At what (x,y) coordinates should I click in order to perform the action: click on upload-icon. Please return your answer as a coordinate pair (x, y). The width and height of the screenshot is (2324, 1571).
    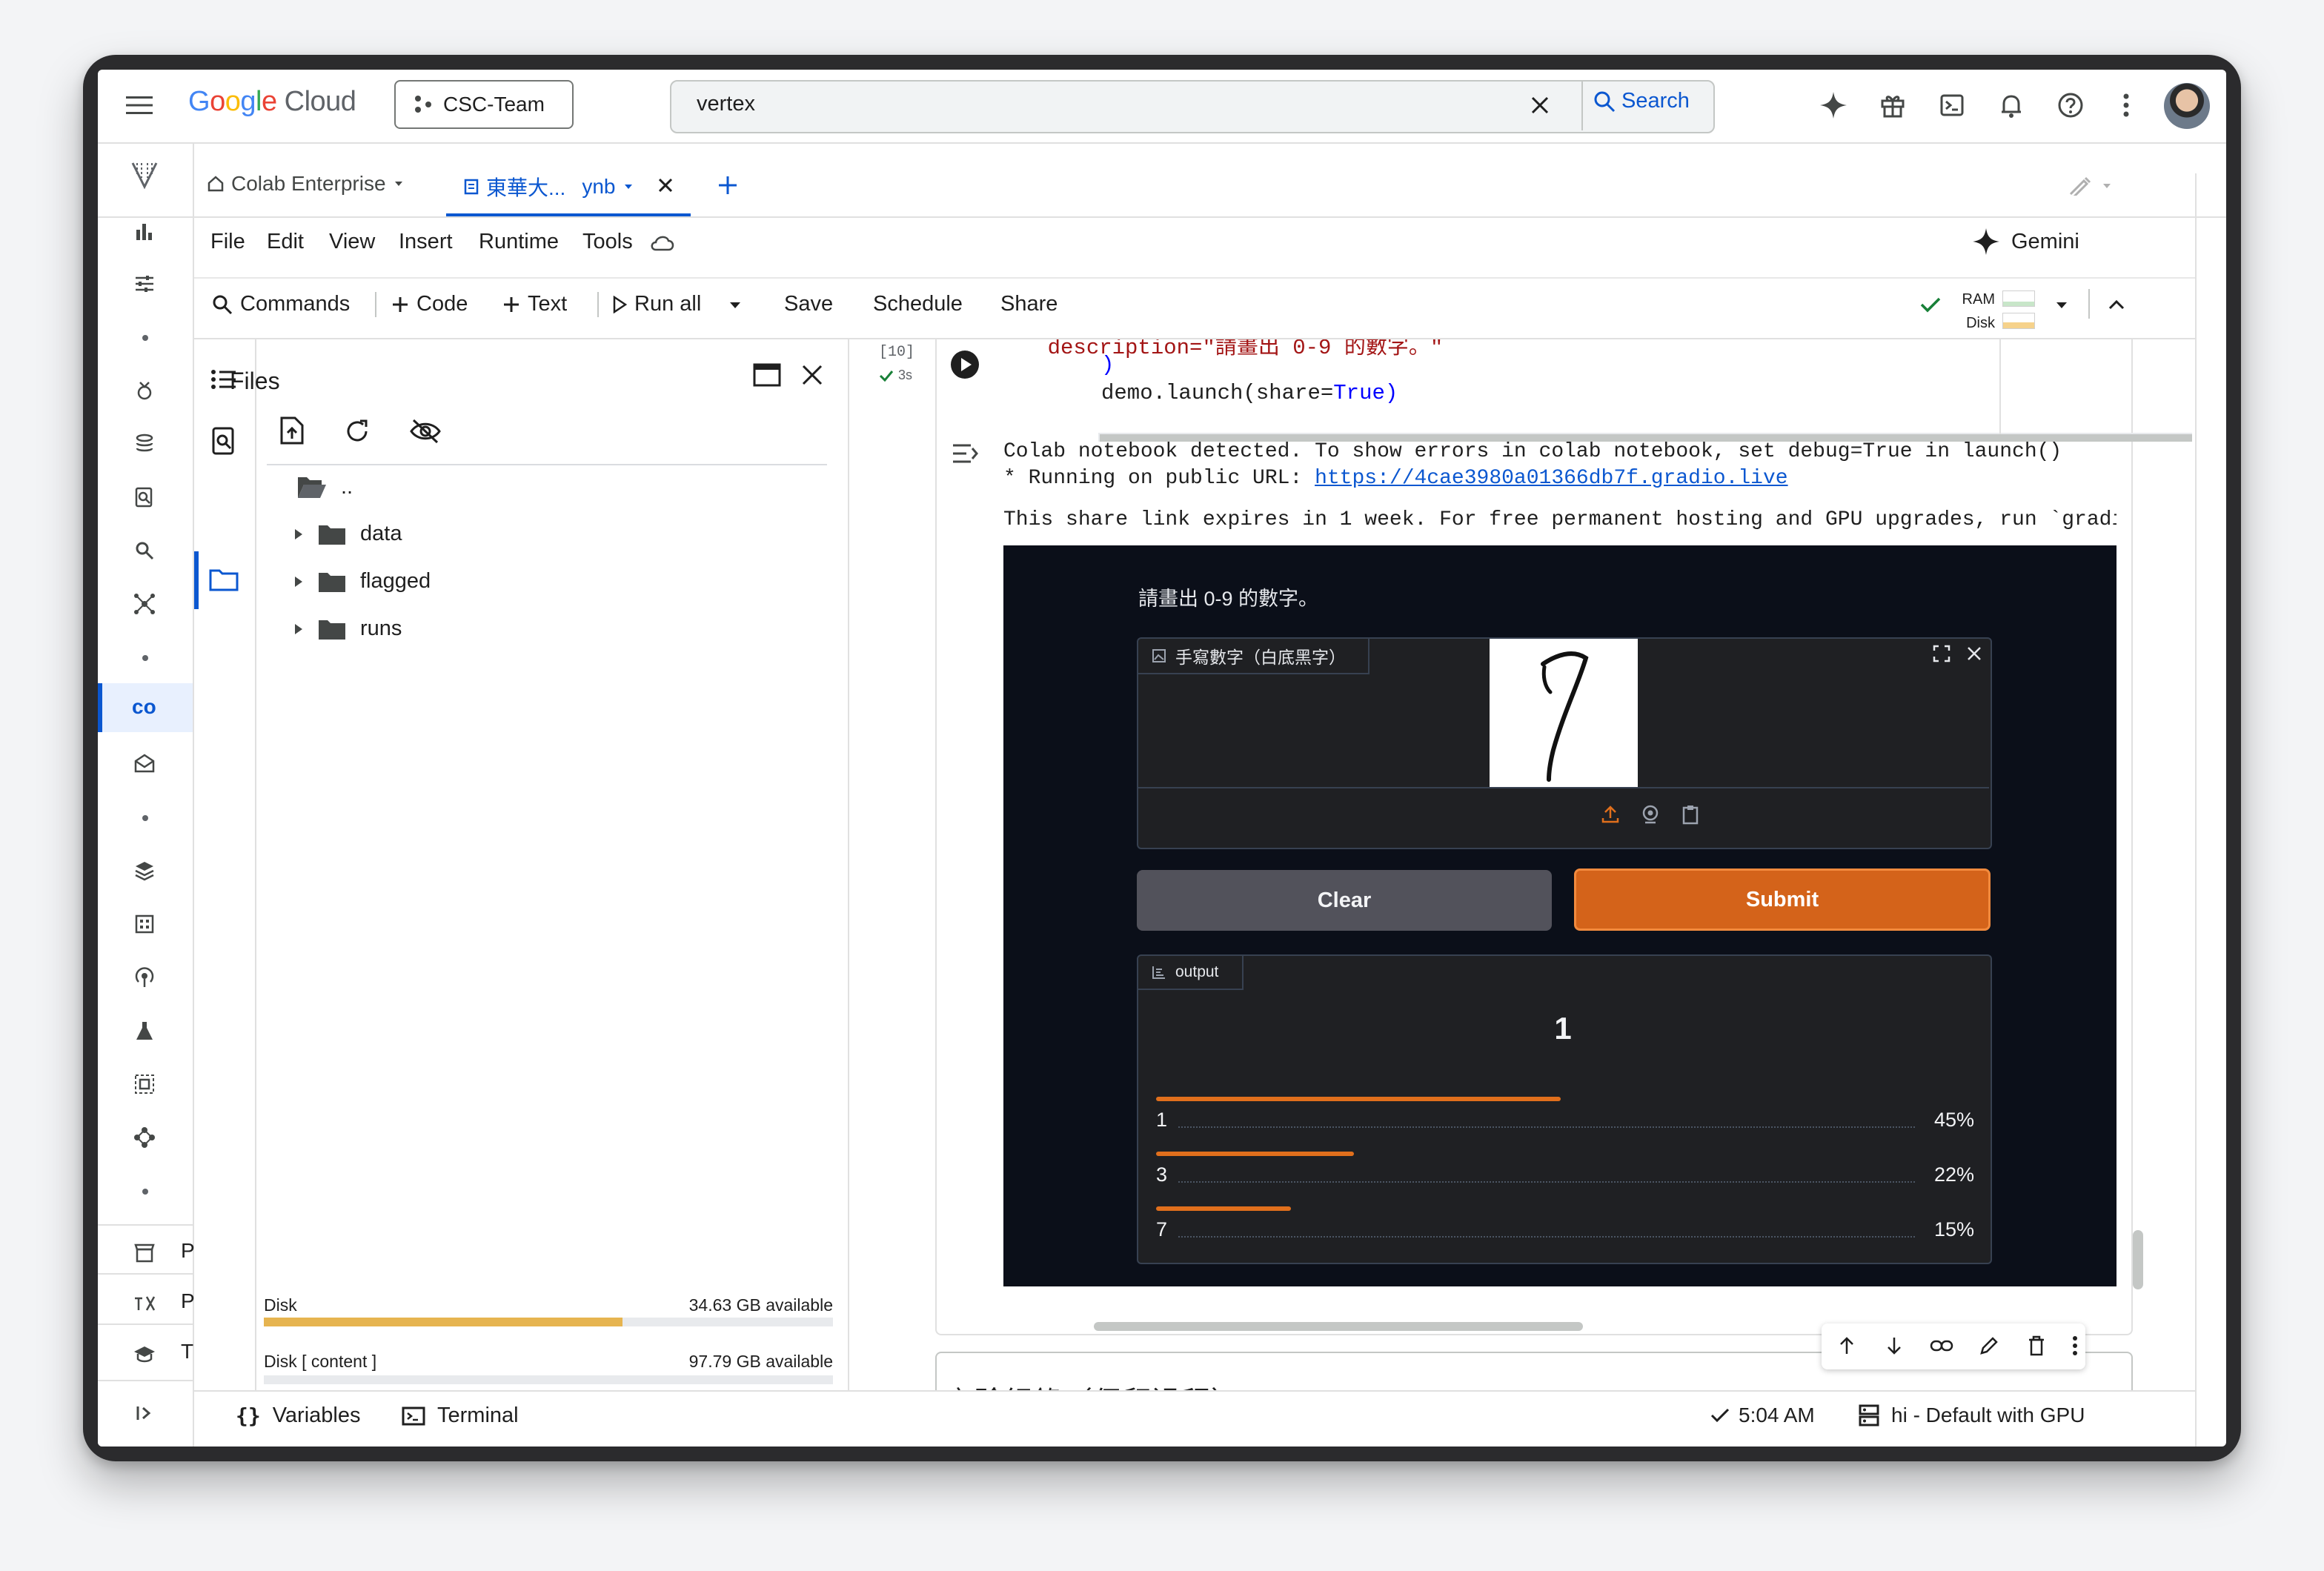
    Looking at the image, I should click on (1610, 815).